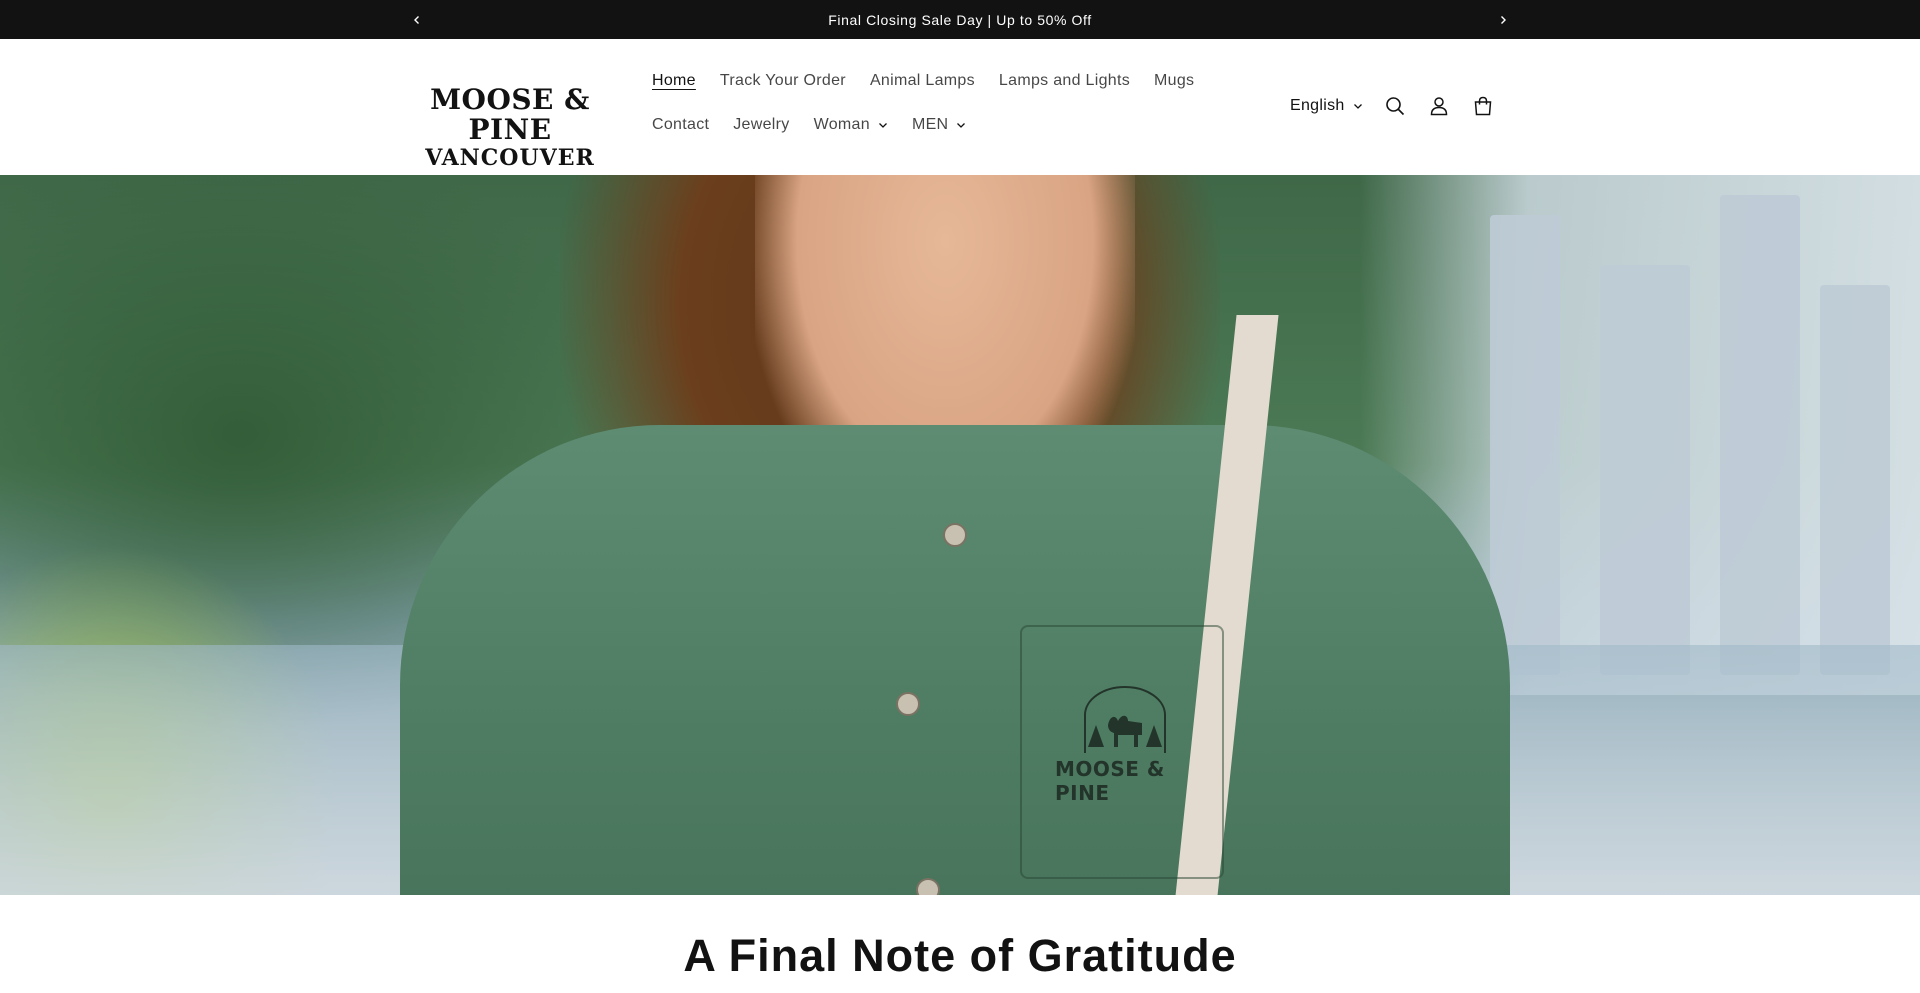 The image size is (1920, 993). I want to click on logo-line1: MOOSE & PINE, so click(510, 114).